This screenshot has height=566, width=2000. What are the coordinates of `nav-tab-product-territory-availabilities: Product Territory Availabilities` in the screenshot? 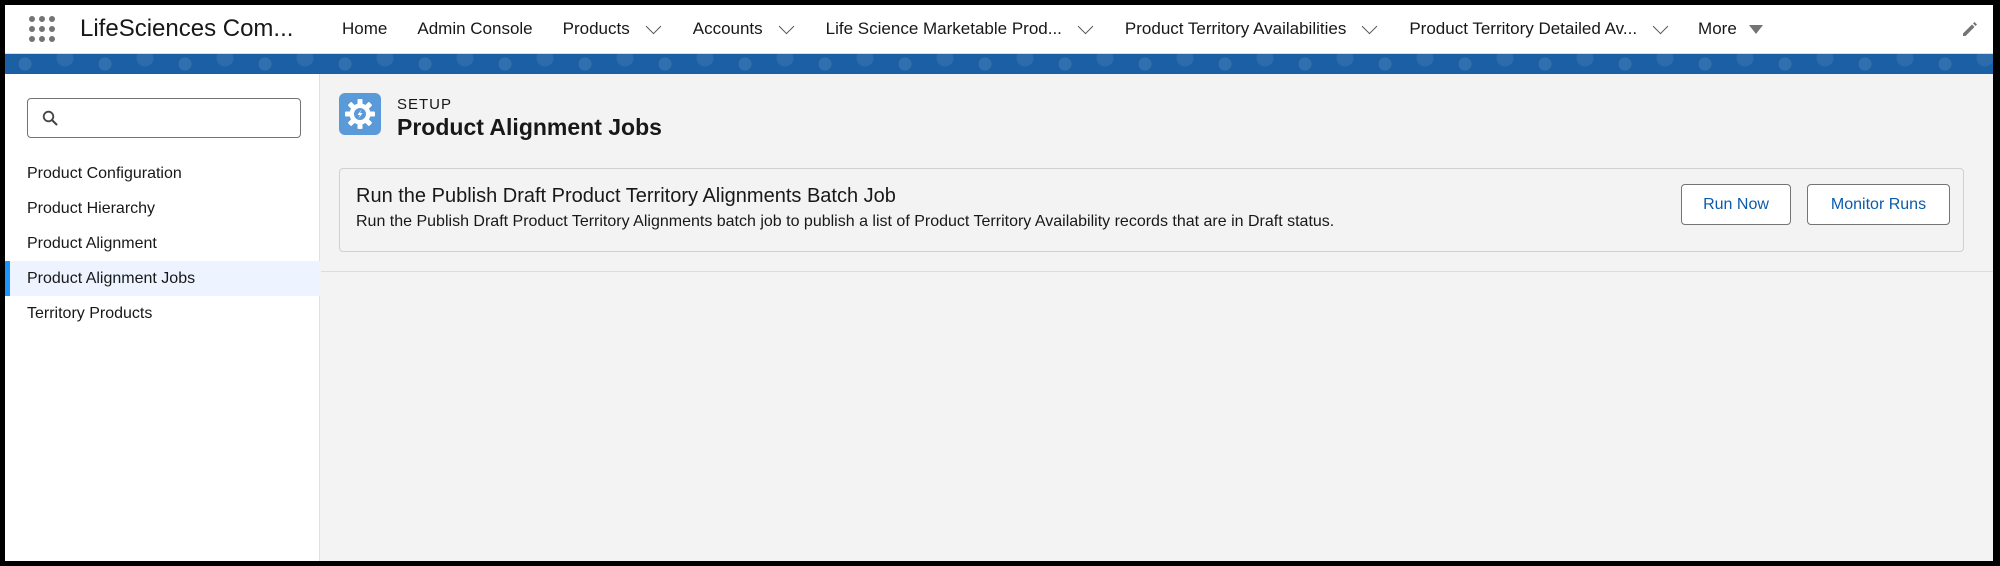 It's located at (1251, 29).